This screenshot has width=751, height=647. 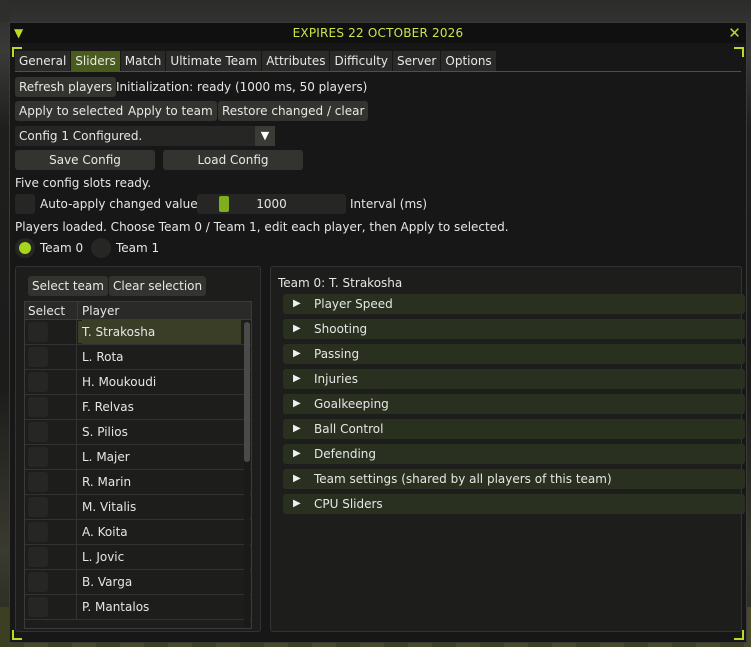 I want to click on table-row: S. Pilios, so click(x=138, y=432).